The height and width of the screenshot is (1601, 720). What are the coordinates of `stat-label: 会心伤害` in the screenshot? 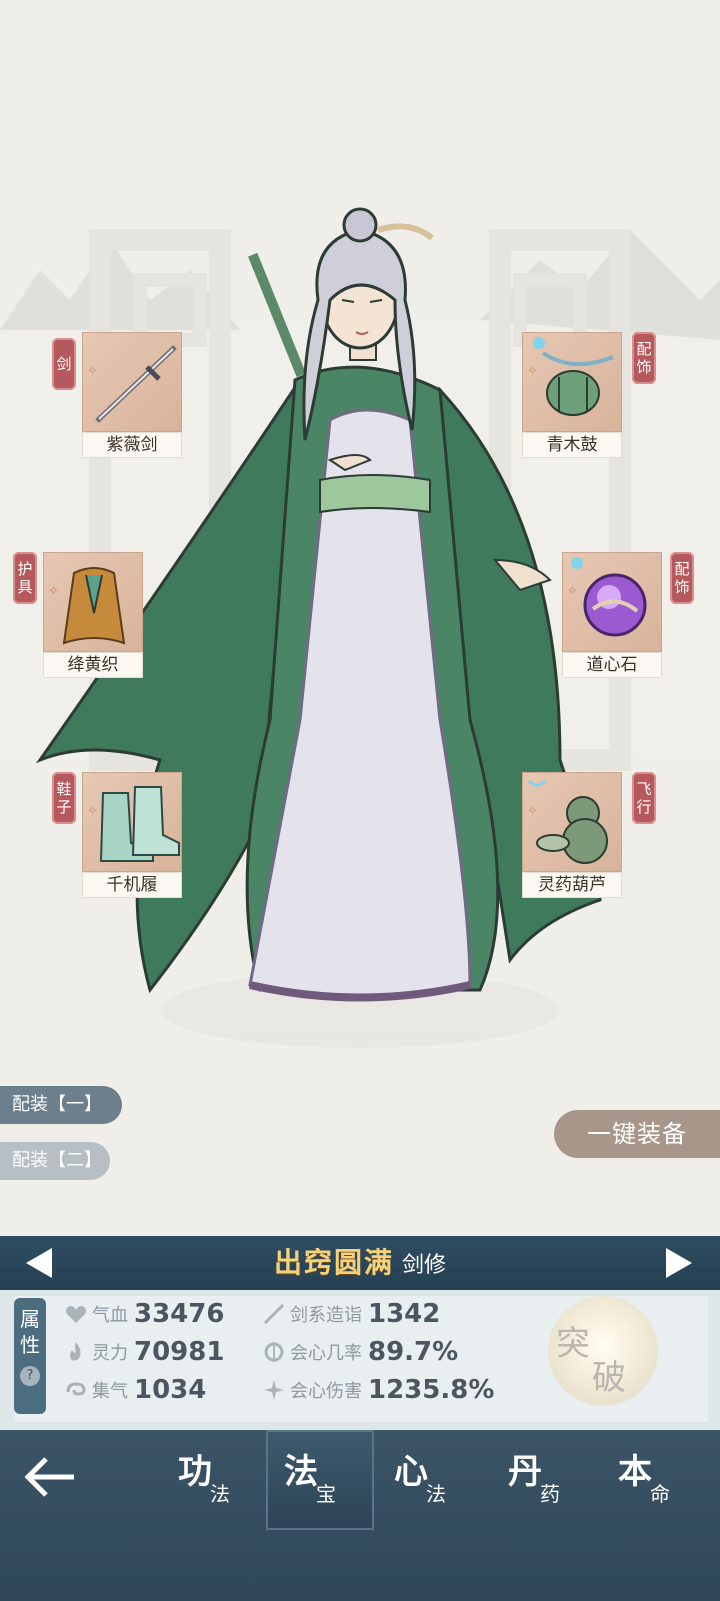 It's located at (326, 1391).